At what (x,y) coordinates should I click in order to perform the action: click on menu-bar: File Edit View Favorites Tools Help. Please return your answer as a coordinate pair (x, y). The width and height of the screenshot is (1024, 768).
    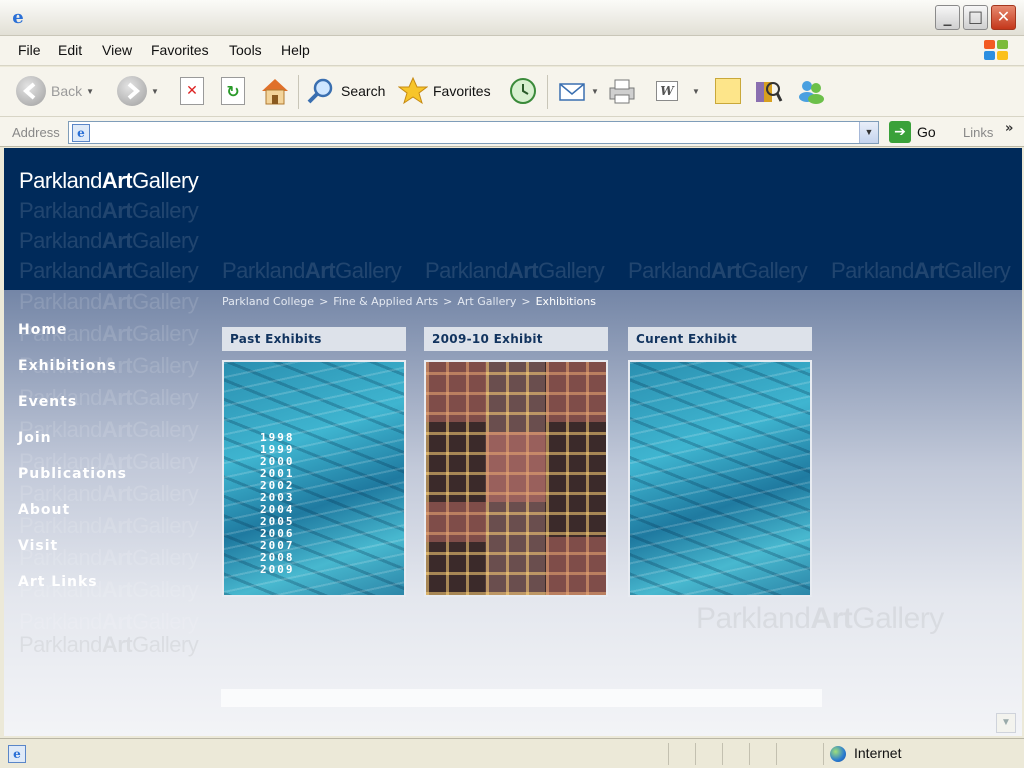
    Looking at the image, I should click on (512, 51).